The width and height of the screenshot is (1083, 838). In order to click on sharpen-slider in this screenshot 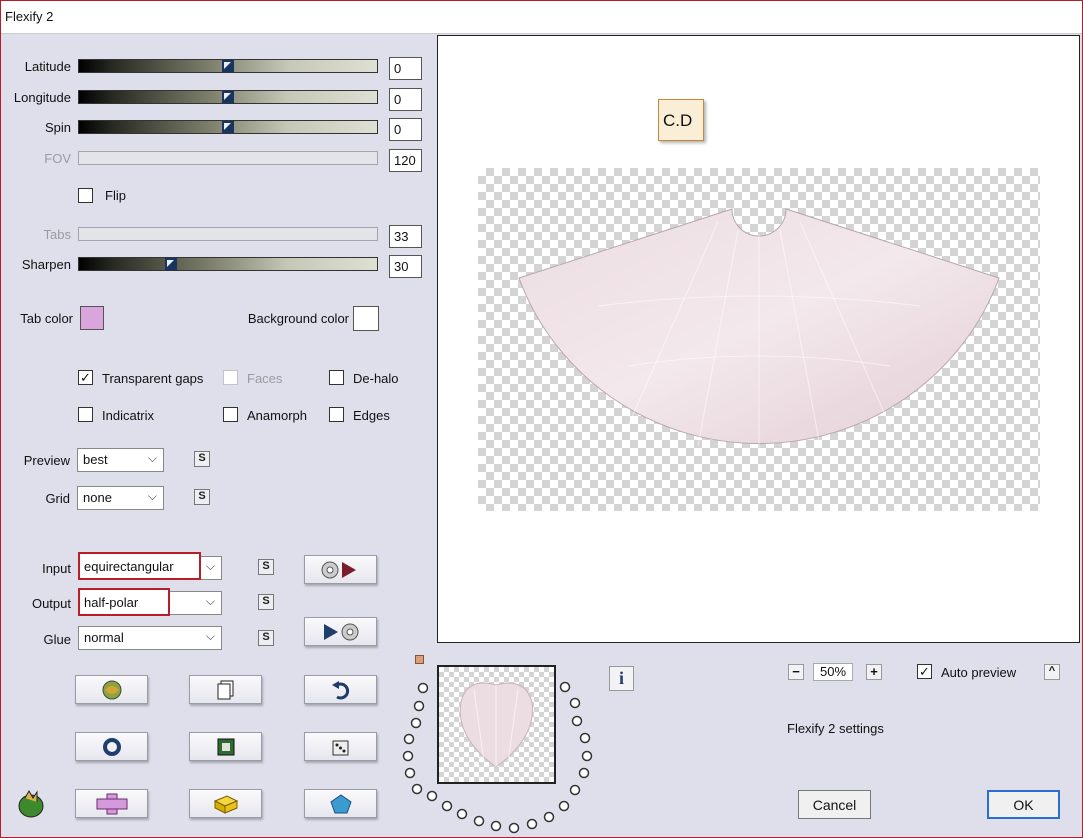, I will do `click(228, 264)`.